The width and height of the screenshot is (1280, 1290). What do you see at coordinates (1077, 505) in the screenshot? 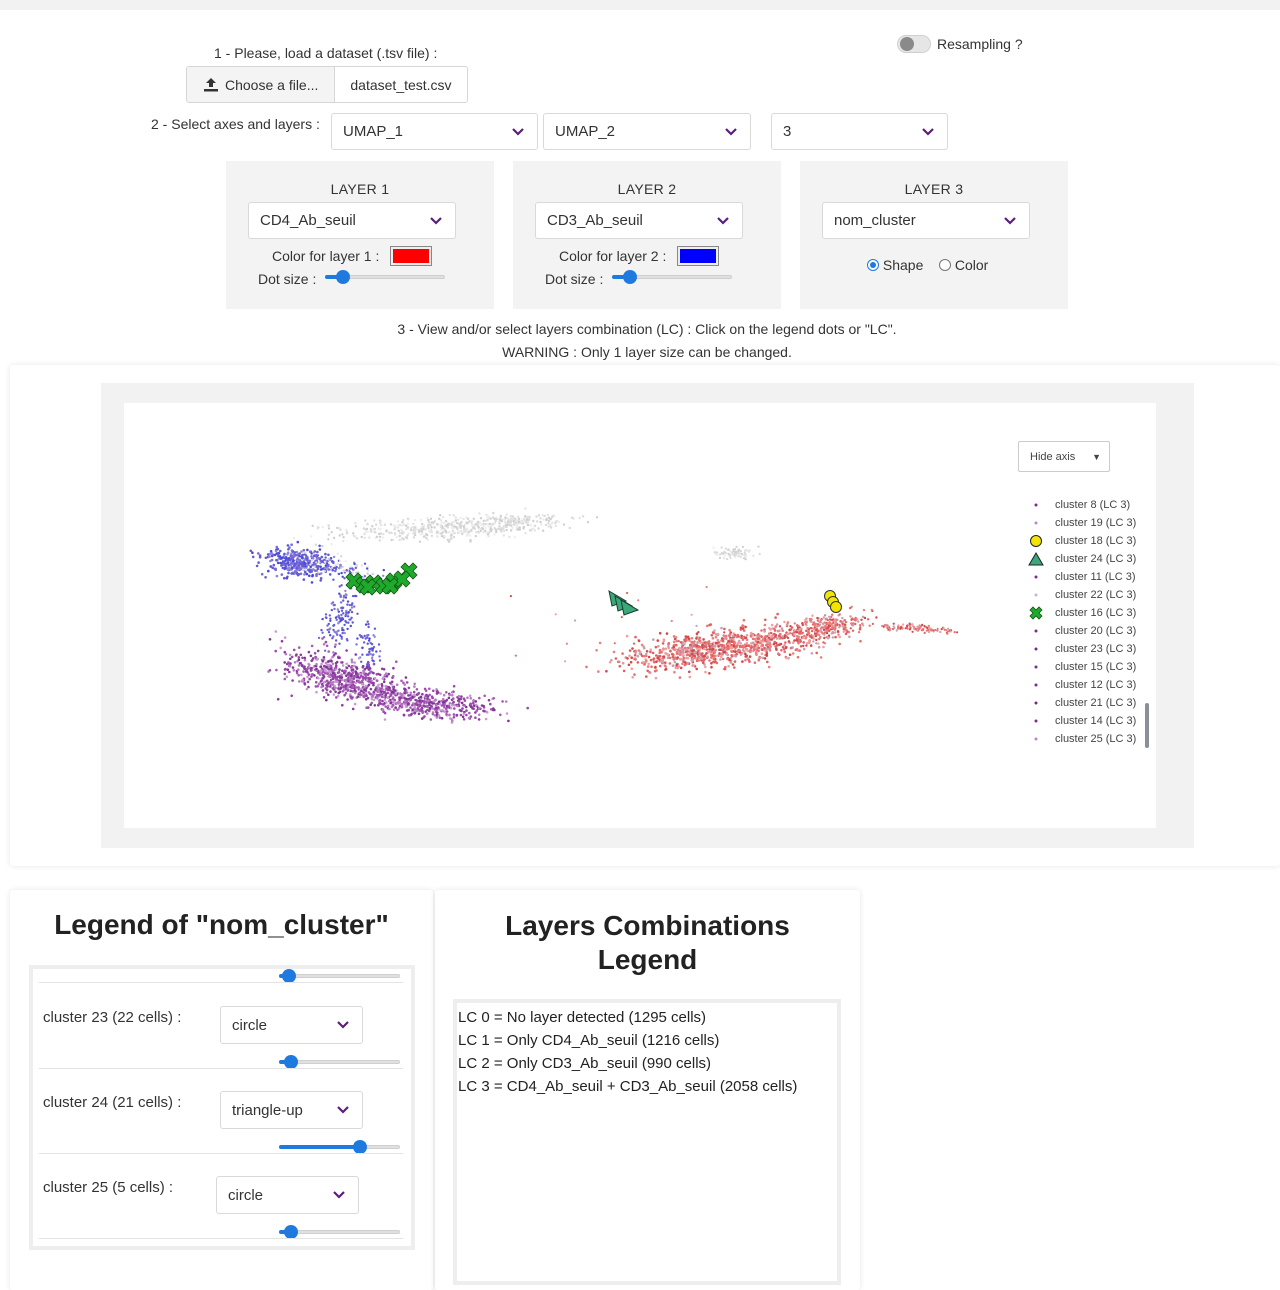
I see `legend-item: cluster 8 (LC 3)` at bounding box center [1077, 505].